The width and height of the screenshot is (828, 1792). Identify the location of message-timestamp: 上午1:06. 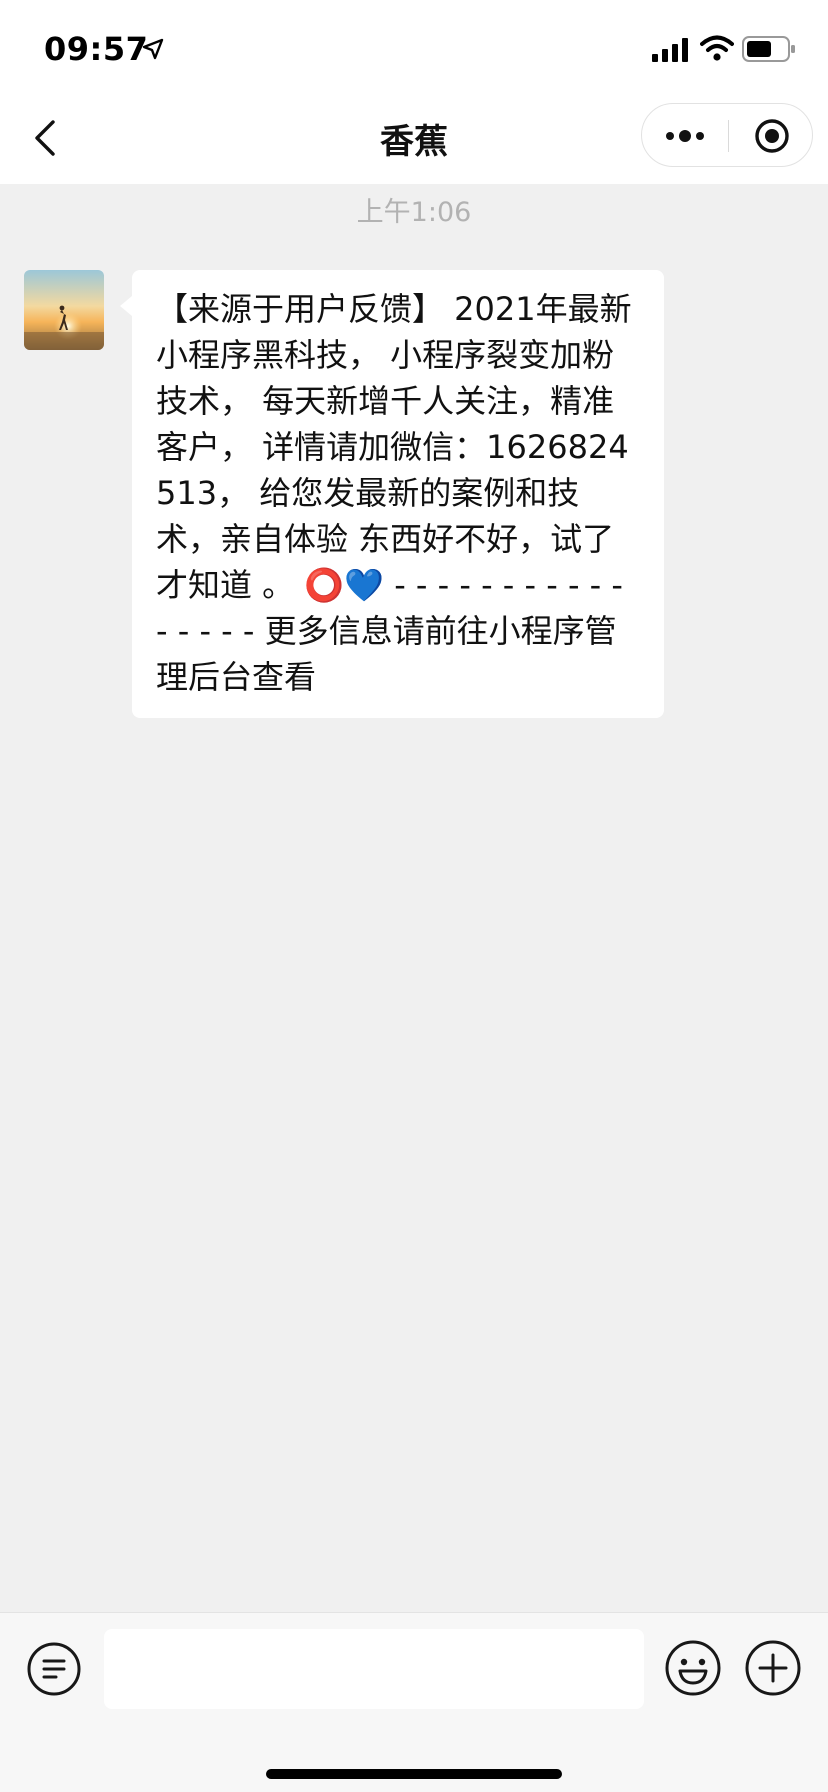
(414, 212).